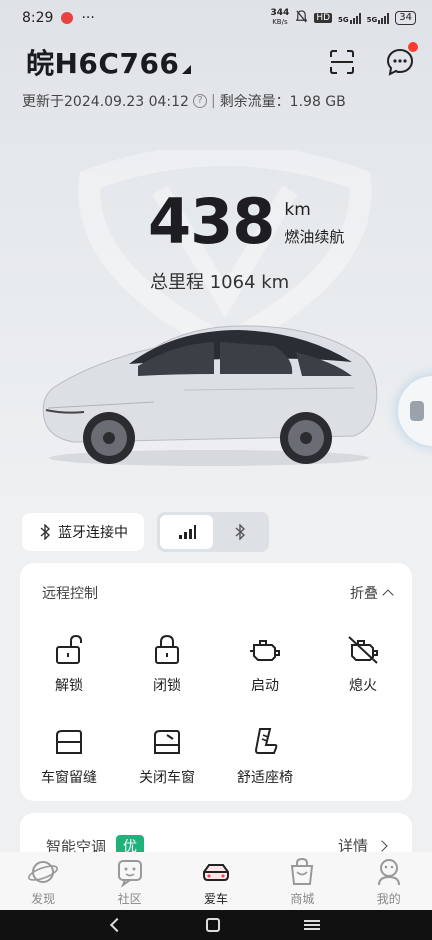 The image size is (432, 940). Describe the element at coordinates (199, 101) in the screenshot. I see `help-icon: ?` at that location.